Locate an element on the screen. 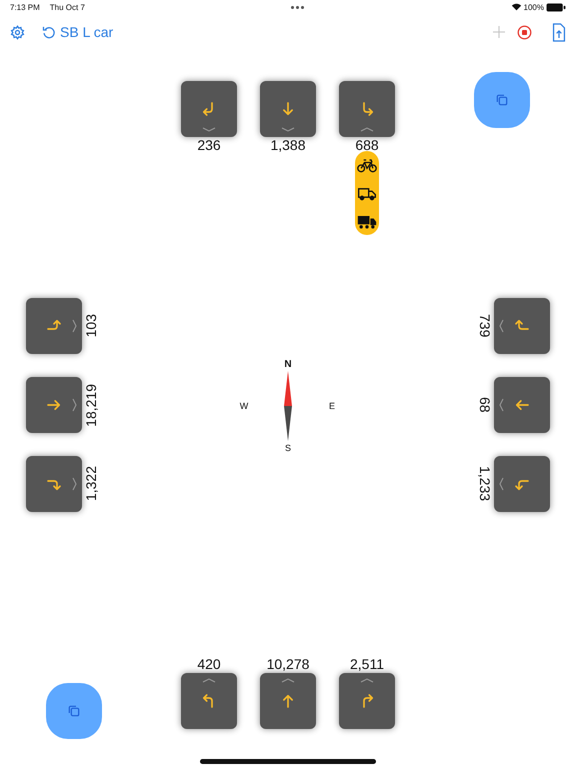 This screenshot has width=576, height=768. count-label: 10,278 is located at coordinates (288, 664).